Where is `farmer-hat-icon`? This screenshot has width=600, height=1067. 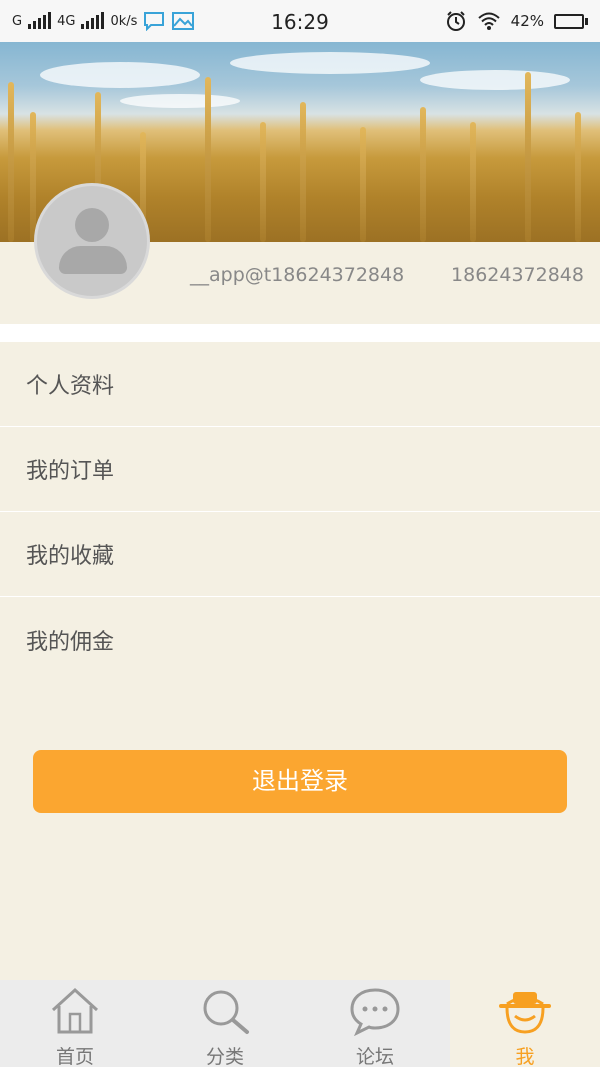 farmer-hat-icon is located at coordinates (525, 1013).